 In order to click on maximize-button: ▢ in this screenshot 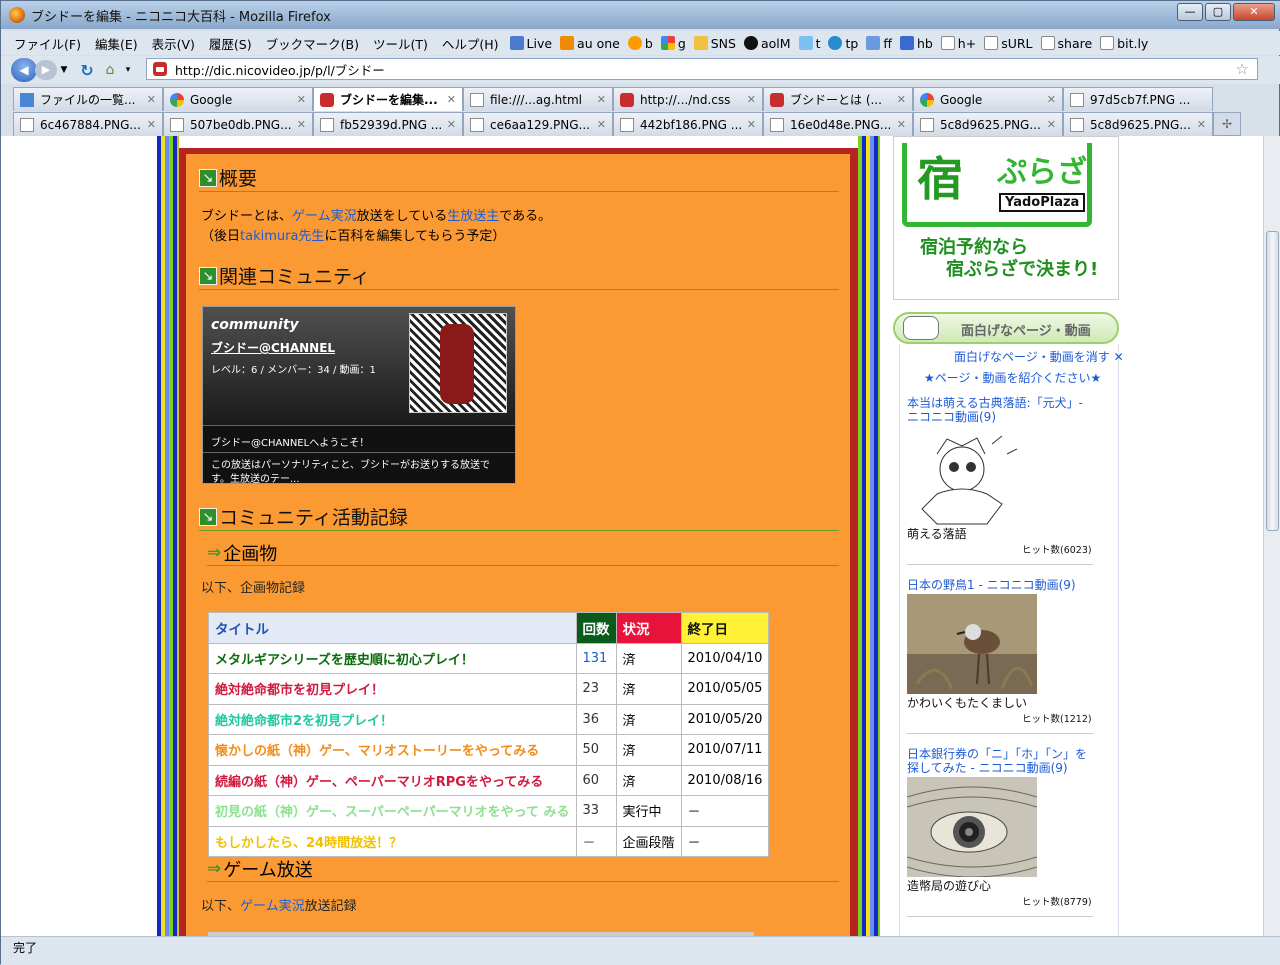, I will do `click(1218, 12)`.